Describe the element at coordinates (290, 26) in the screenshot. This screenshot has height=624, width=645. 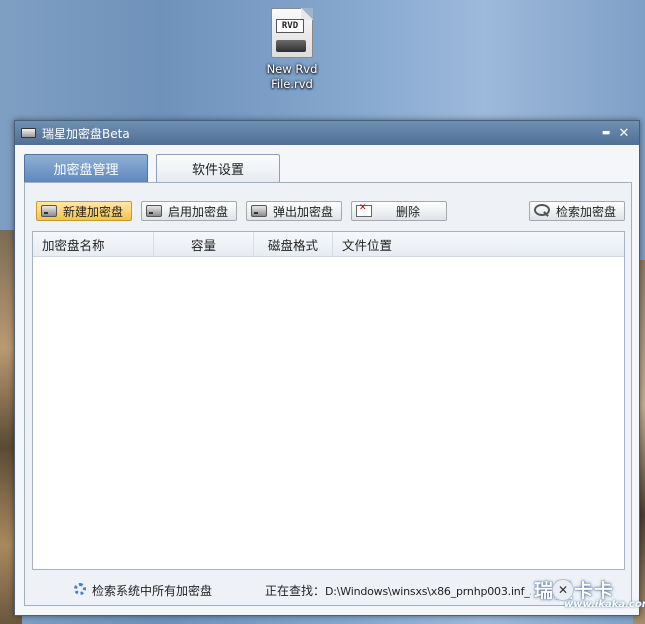
I see `rvd-badge: RVD` at that location.